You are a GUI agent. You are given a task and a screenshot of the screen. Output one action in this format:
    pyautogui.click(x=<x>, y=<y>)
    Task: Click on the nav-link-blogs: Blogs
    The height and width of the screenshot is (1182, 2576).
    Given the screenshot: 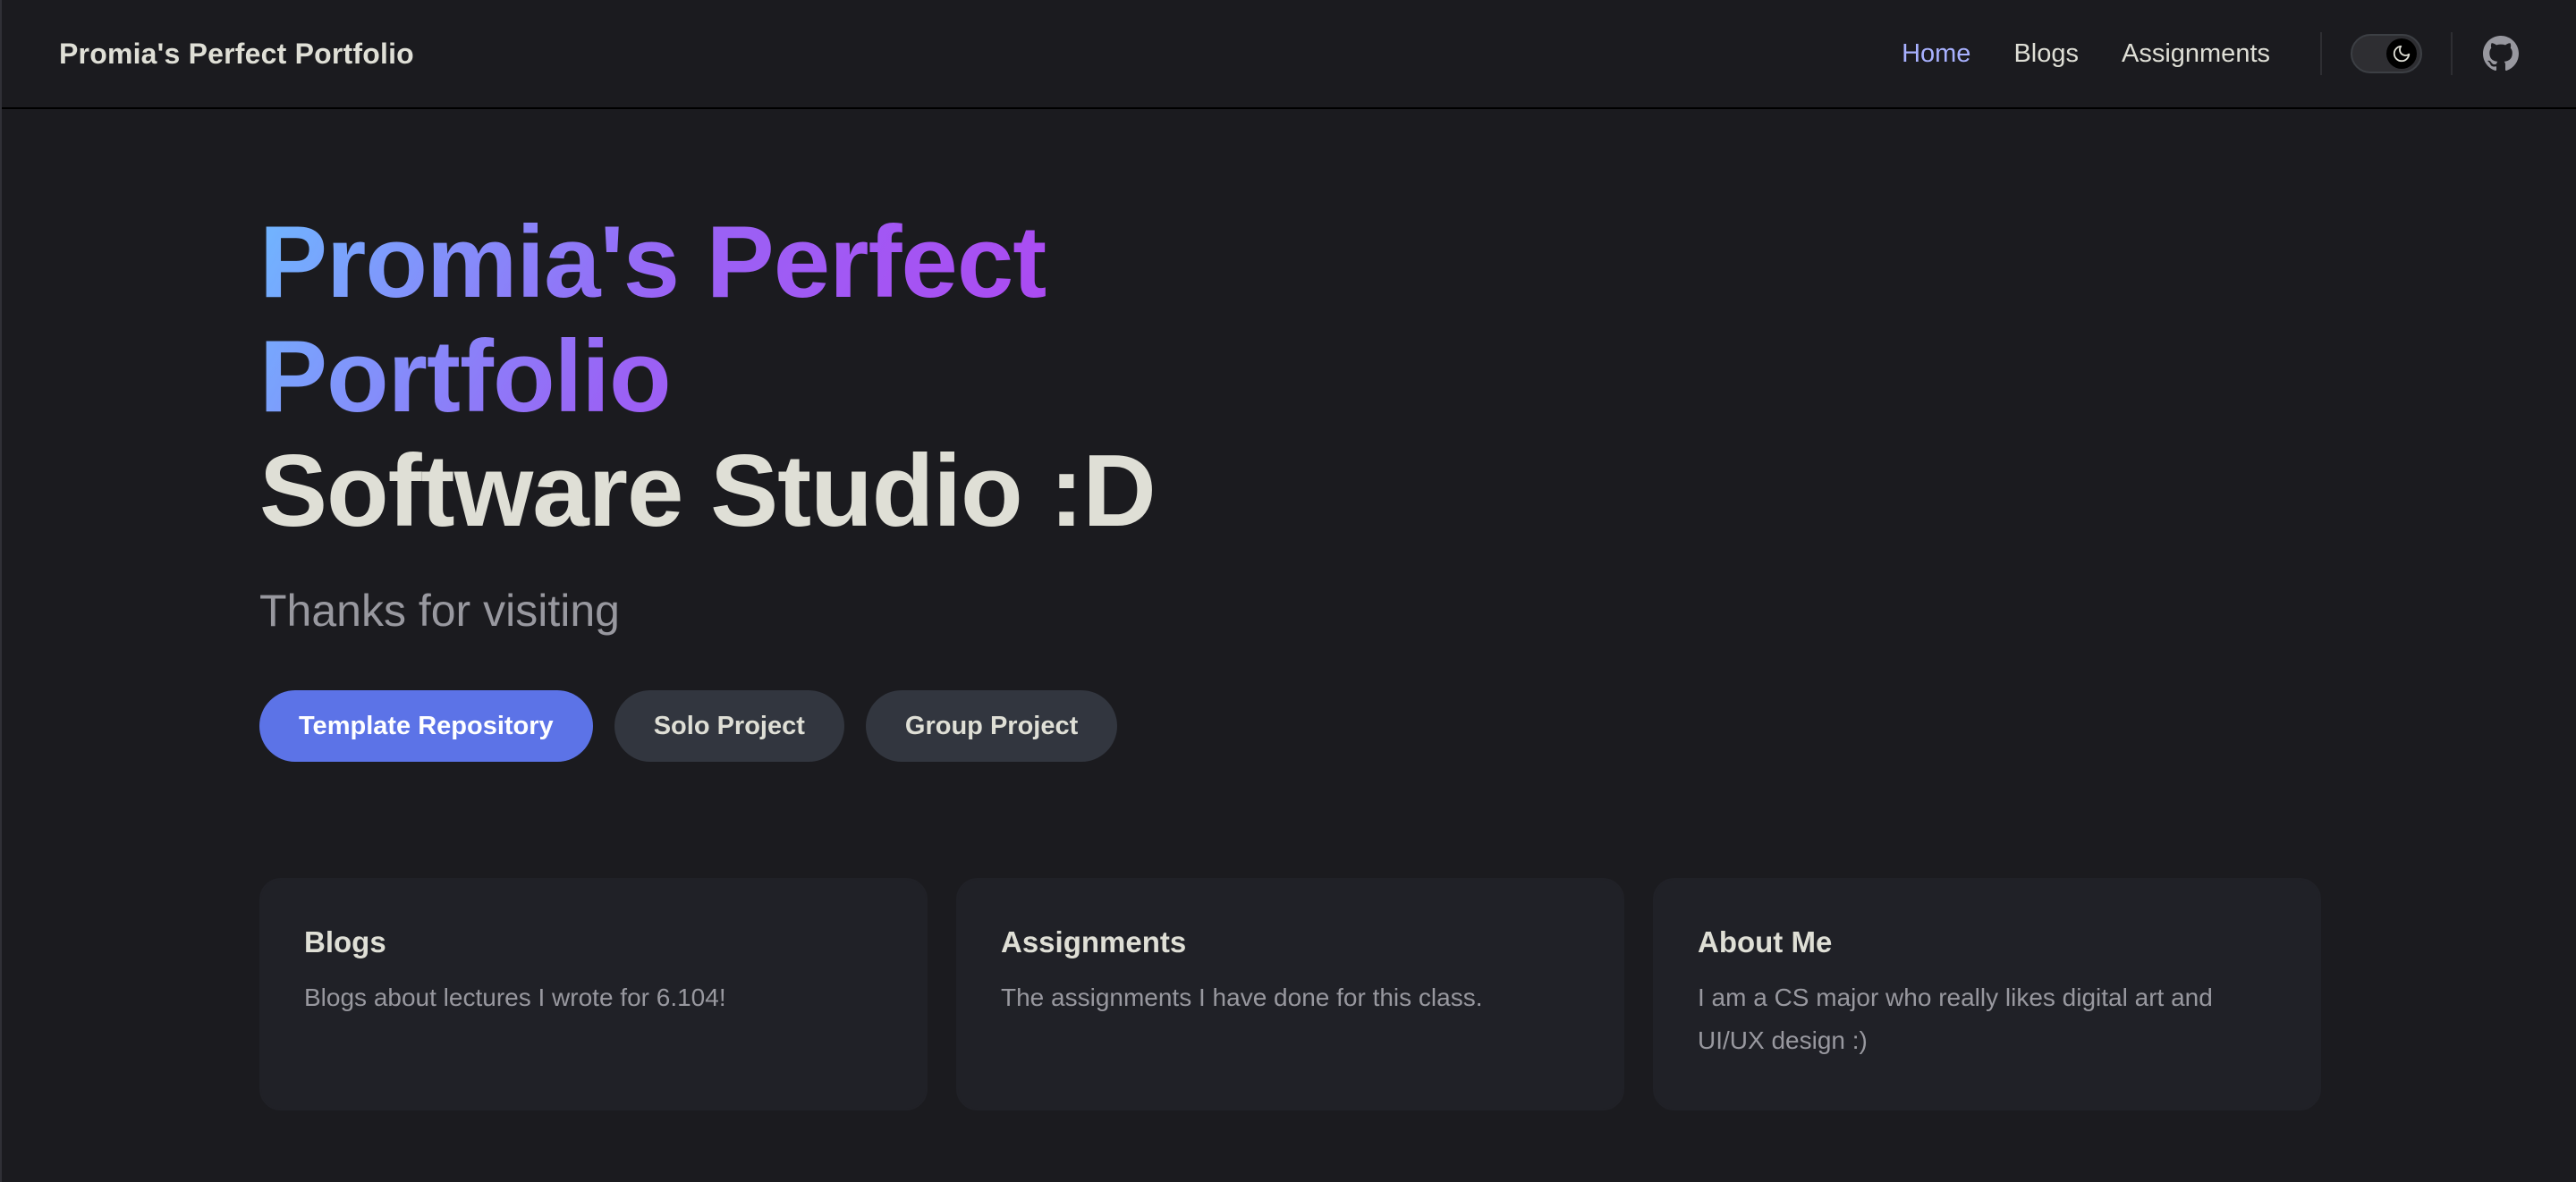 What is the action you would take?
    pyautogui.click(x=2046, y=54)
    